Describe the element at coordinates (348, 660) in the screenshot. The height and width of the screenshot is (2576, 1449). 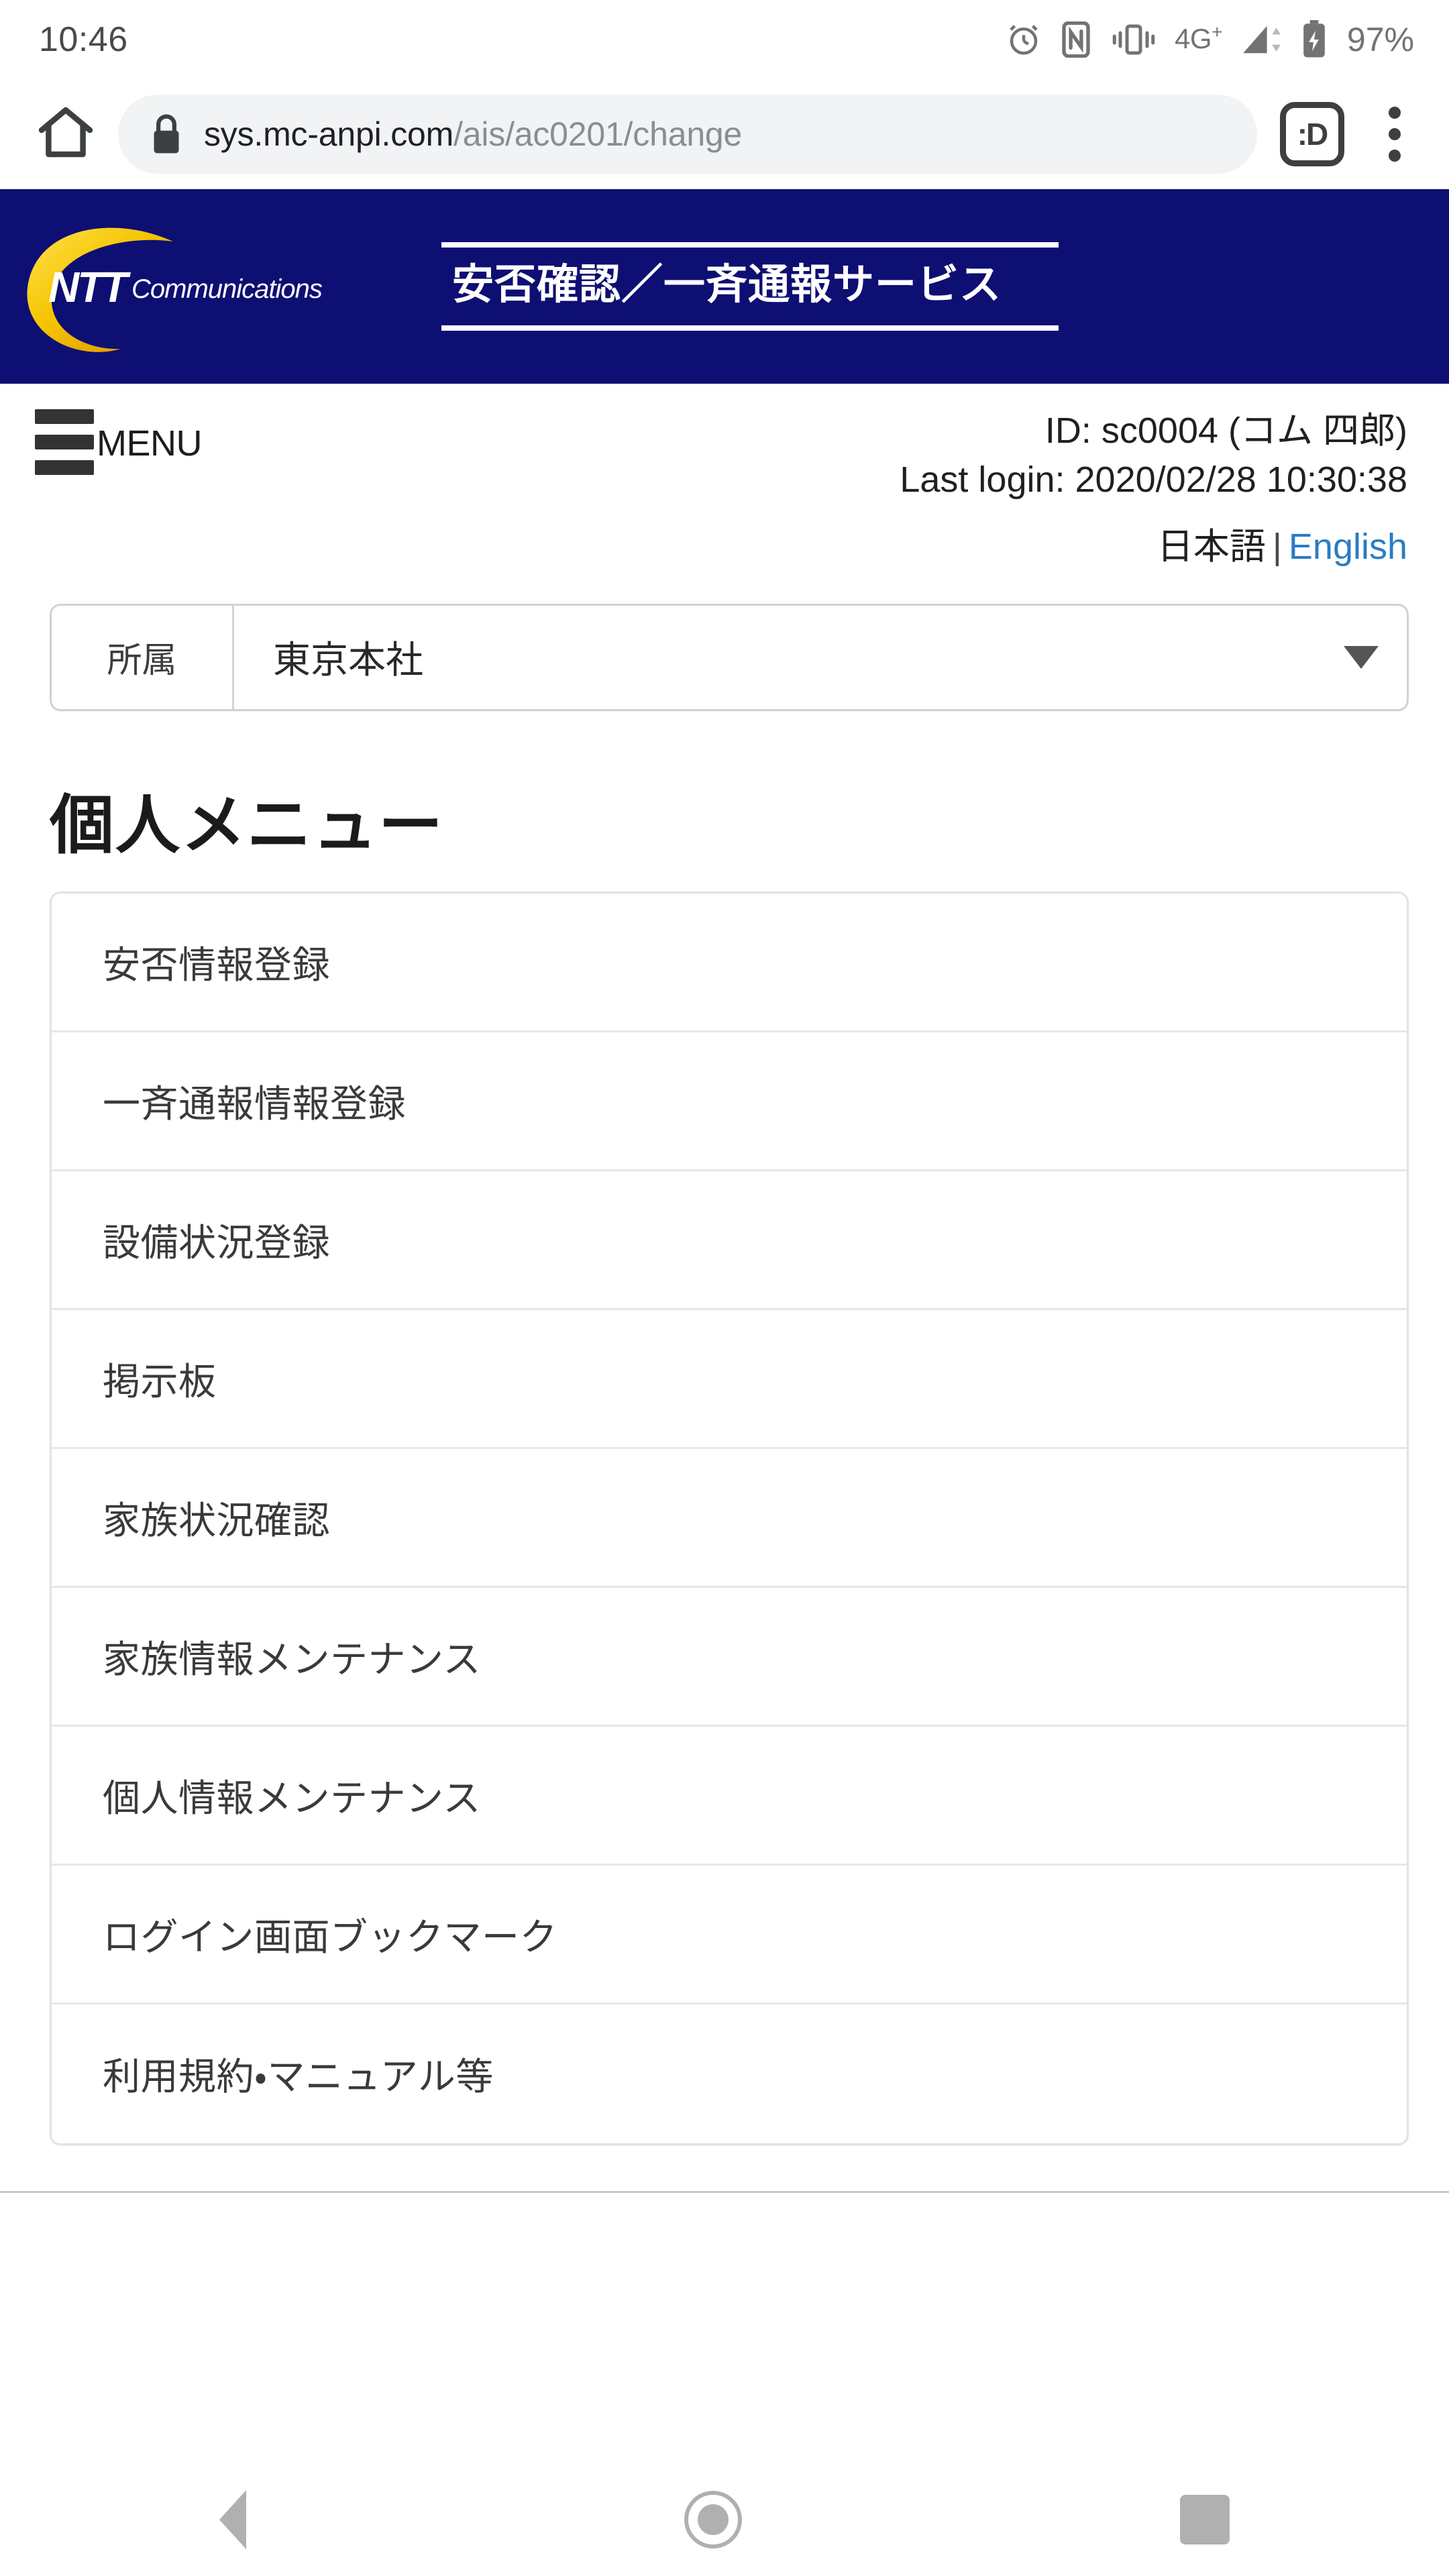
I see `affiliation-value: 東京本社` at that location.